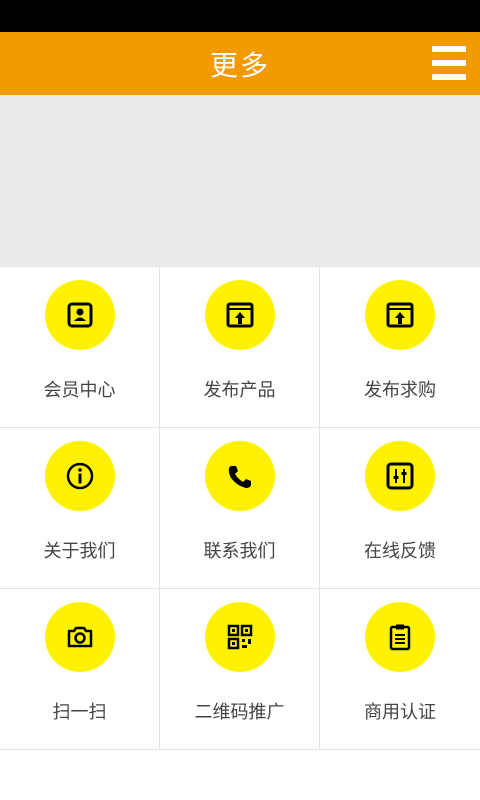  Describe the element at coordinates (400, 315) in the screenshot. I see `publish-request-icon` at that location.